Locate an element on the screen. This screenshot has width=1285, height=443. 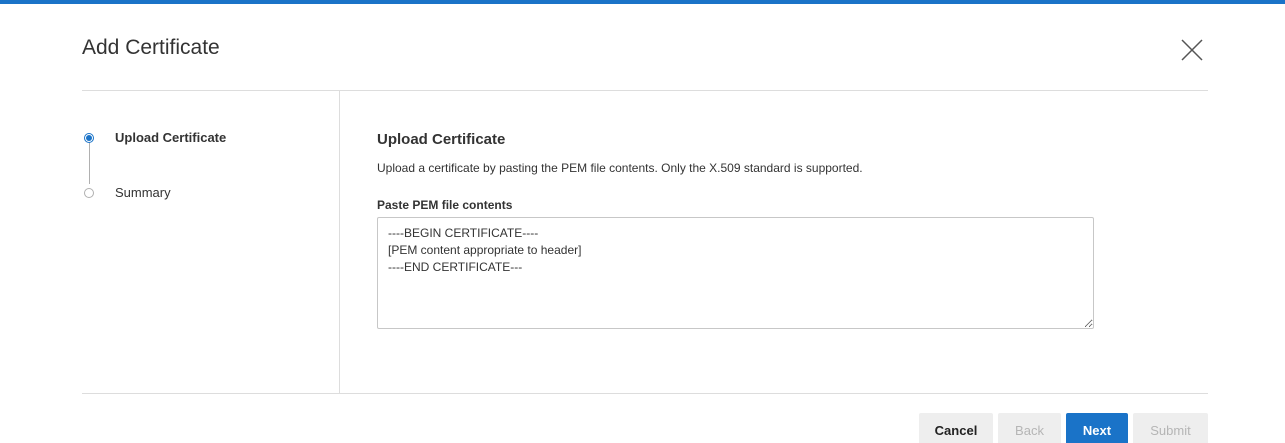
header-divider is located at coordinates (645, 90).